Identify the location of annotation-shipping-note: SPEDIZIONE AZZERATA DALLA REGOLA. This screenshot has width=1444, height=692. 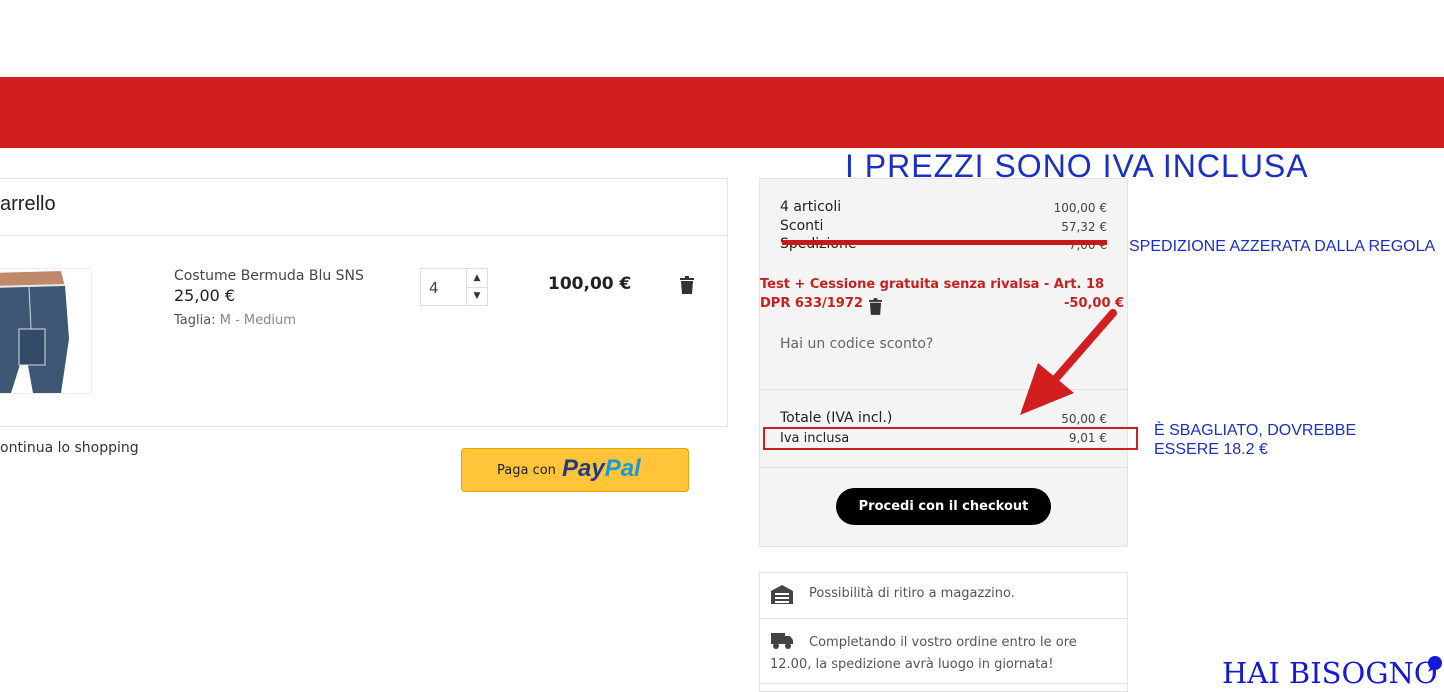
(1282, 246).